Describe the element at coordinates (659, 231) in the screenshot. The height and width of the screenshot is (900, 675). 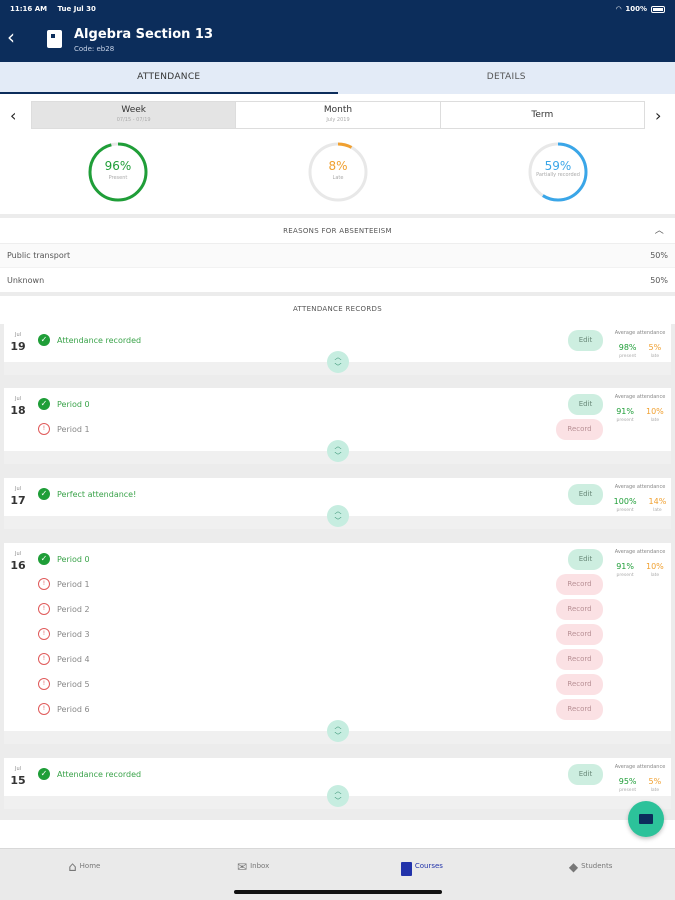
I see `chevron-up-icon: ︿` at that location.